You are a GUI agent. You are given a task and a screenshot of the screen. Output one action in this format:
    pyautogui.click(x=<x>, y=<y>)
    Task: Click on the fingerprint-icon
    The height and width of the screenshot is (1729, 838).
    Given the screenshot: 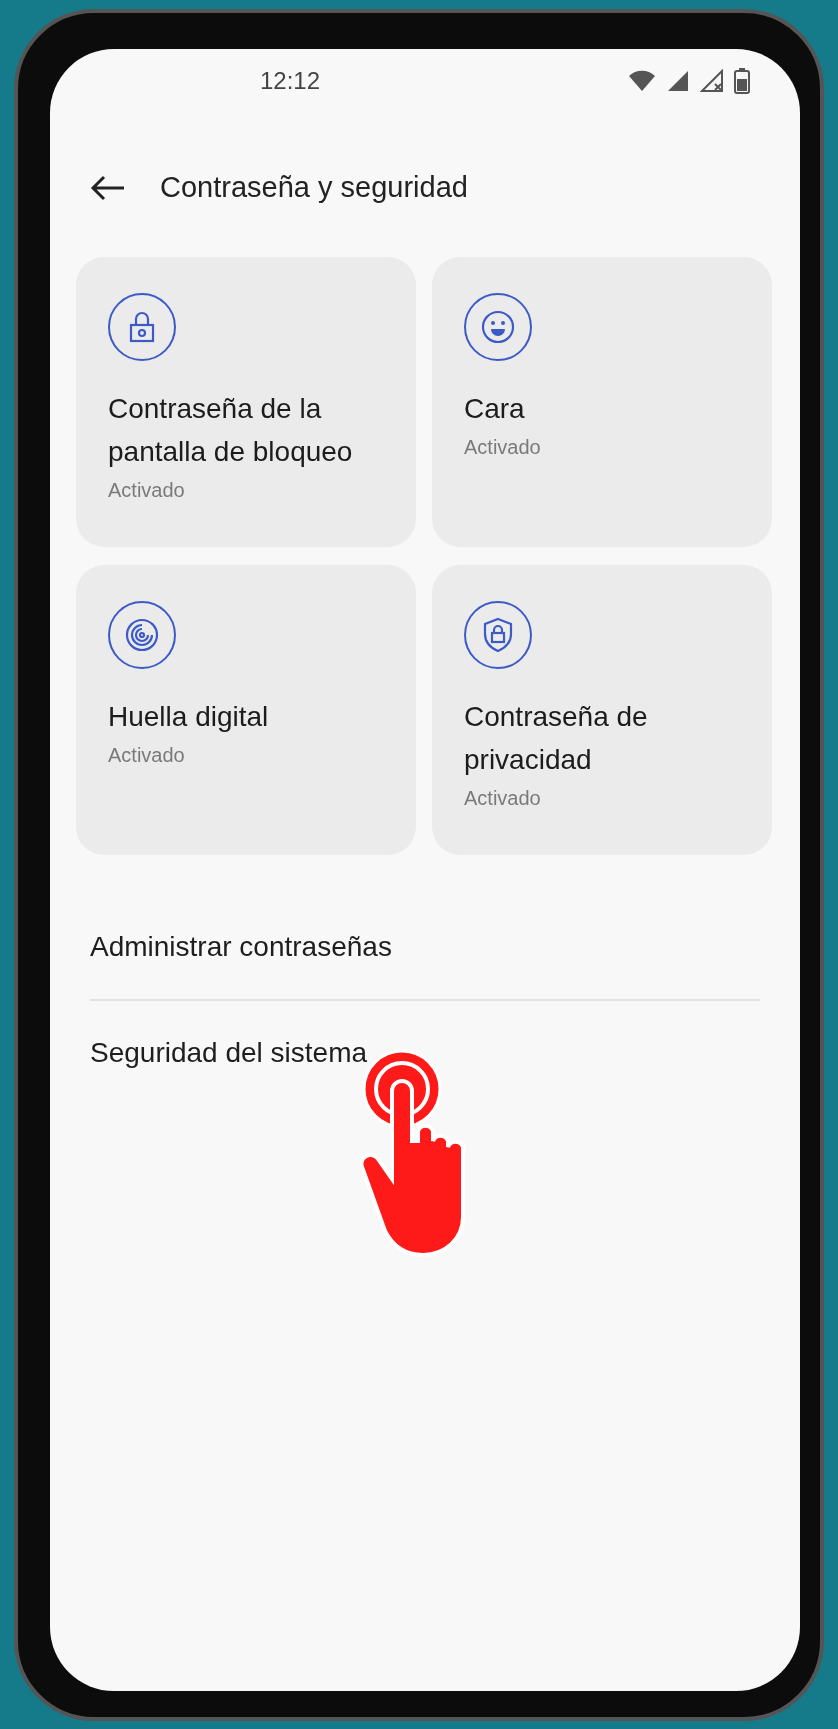 What is the action you would take?
    pyautogui.click(x=142, y=634)
    